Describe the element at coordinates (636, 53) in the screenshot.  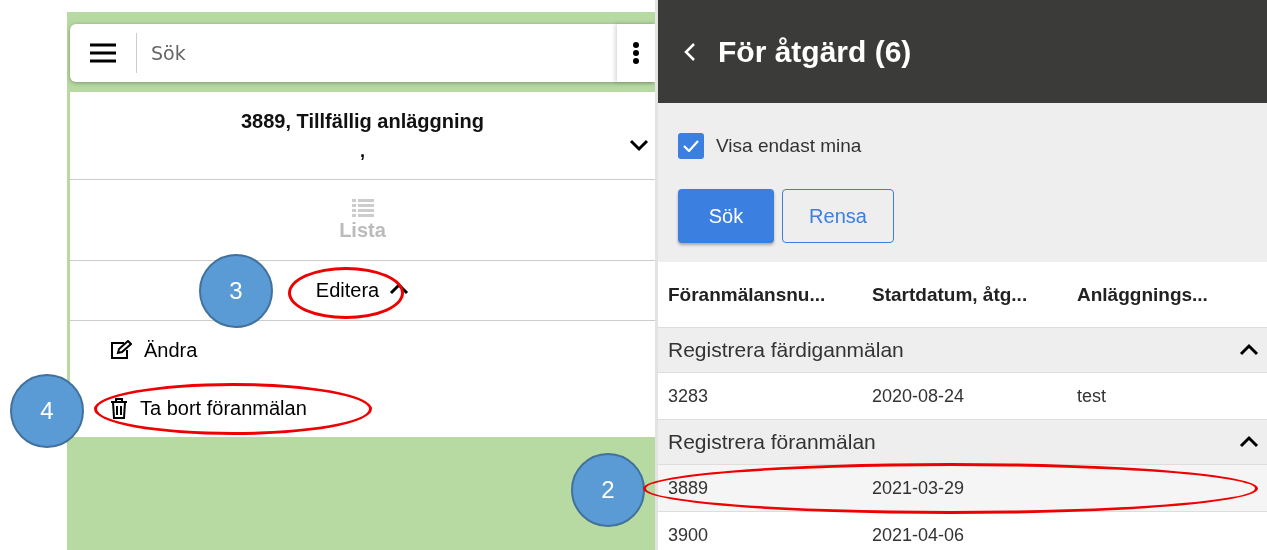
I see `more-icon` at that location.